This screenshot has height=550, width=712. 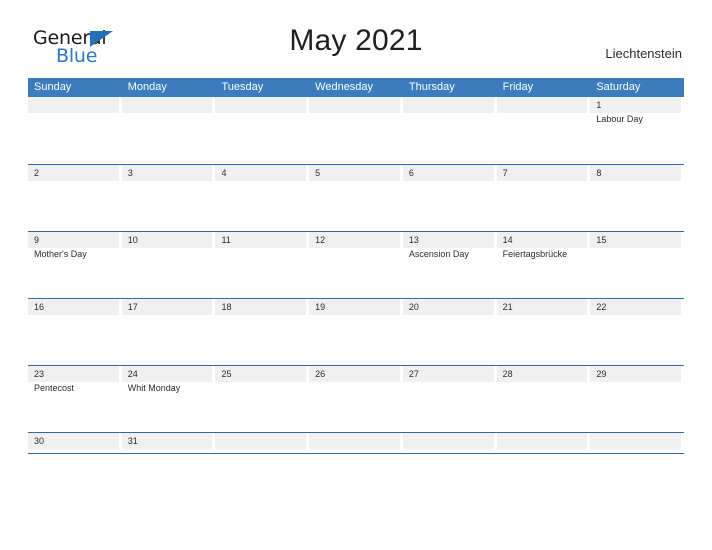 I want to click on calendar-day-cell-8: 8, so click(x=637, y=198).